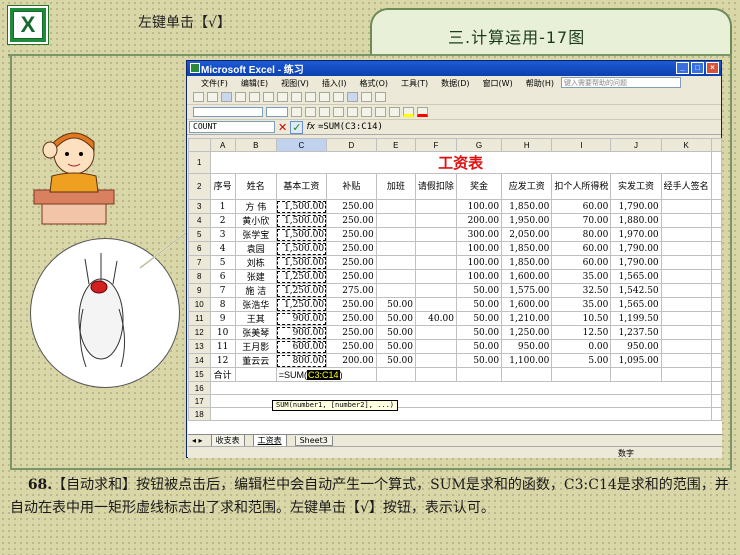  Describe the element at coordinates (199, 234) in the screenshot. I see `row-header: 5` at that location.